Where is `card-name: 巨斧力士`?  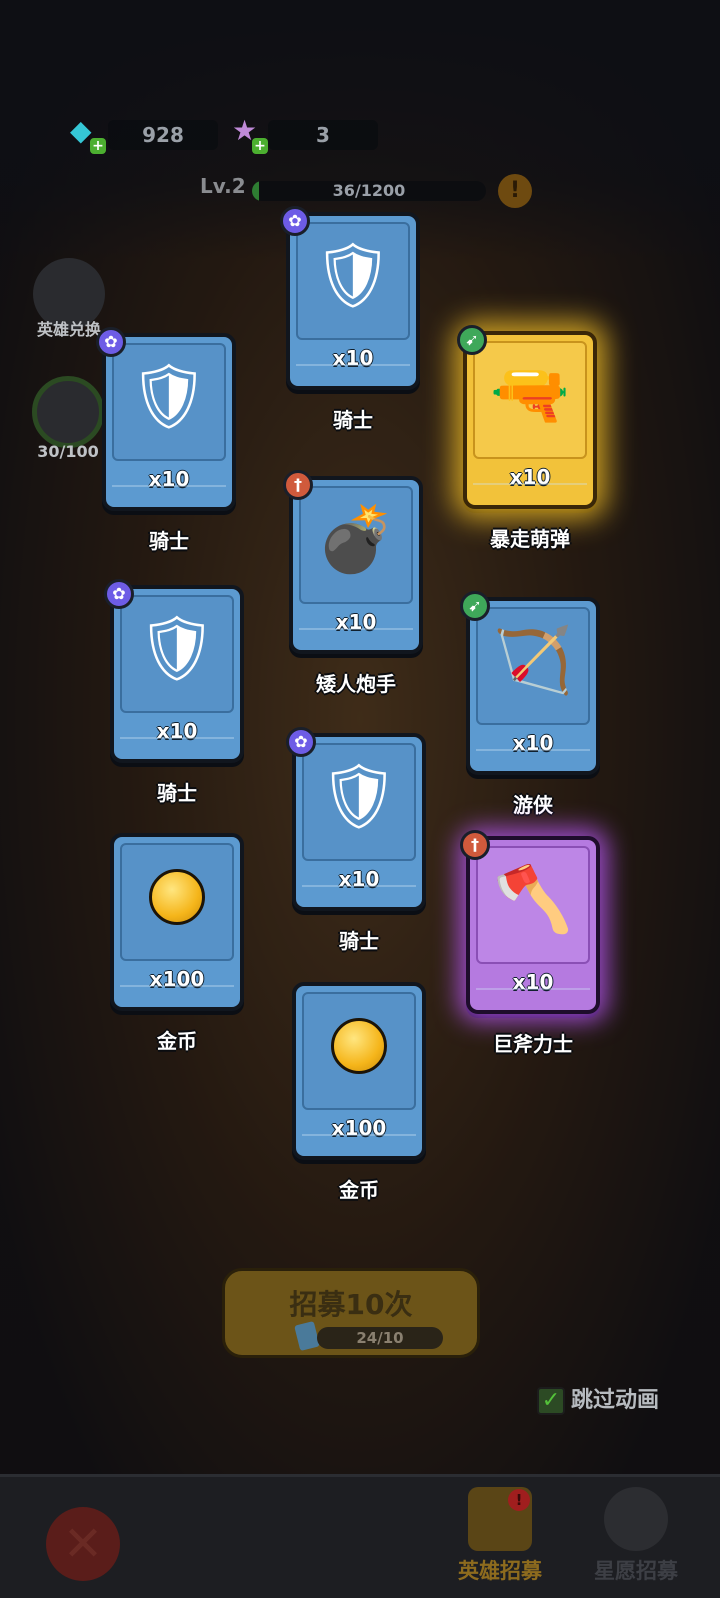 card-name: 巨斧力士 is located at coordinates (533, 1044).